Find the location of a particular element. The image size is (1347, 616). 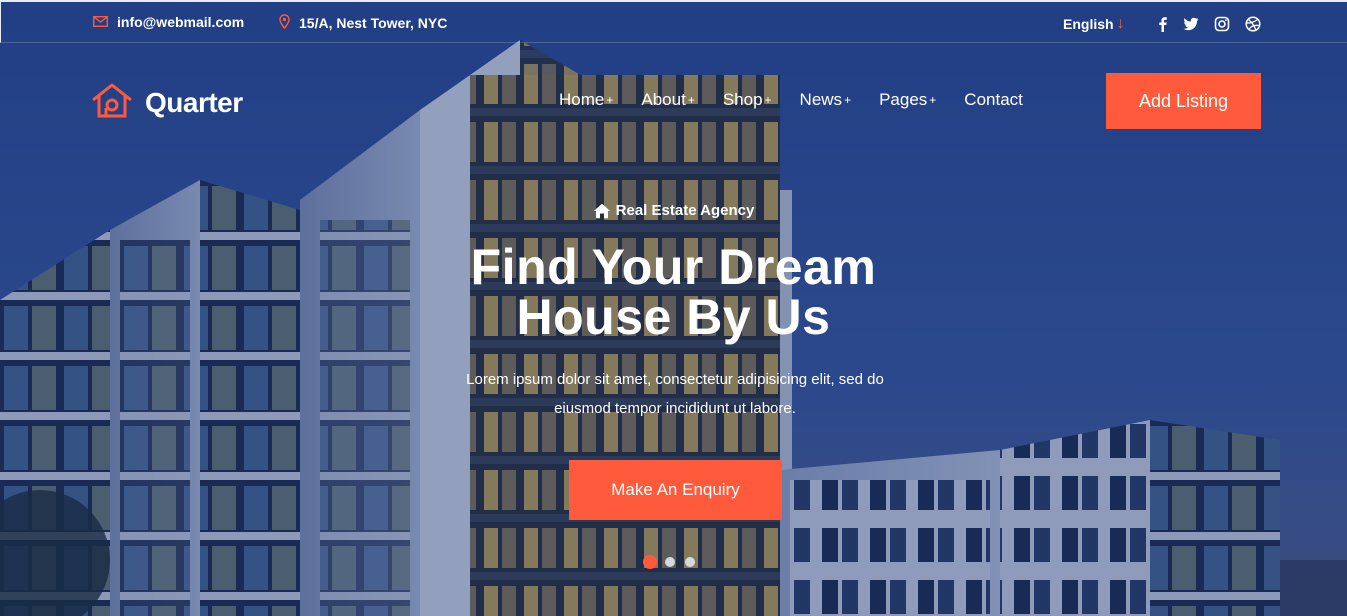

email-link: info@webmail.com is located at coordinates (168, 22).